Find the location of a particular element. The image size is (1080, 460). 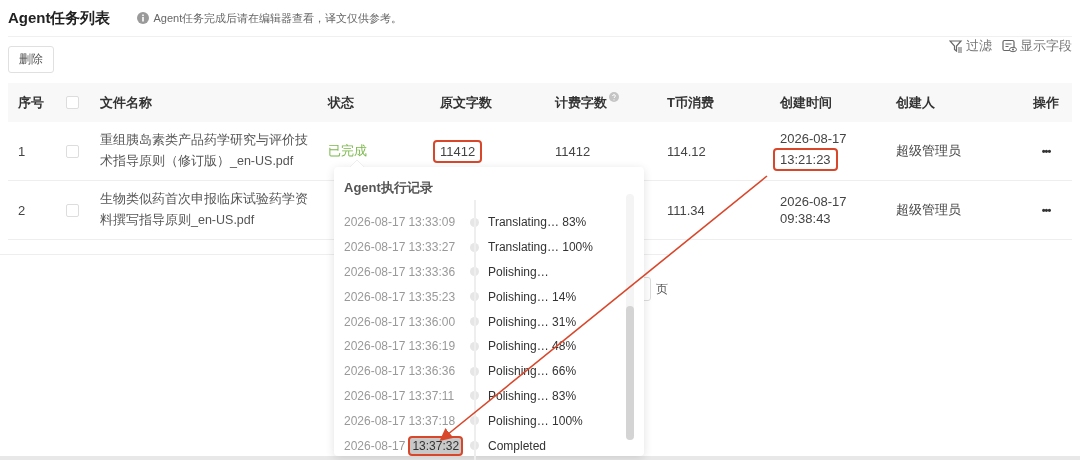

timestamp-time: 13:36:00 is located at coordinates (432, 321).